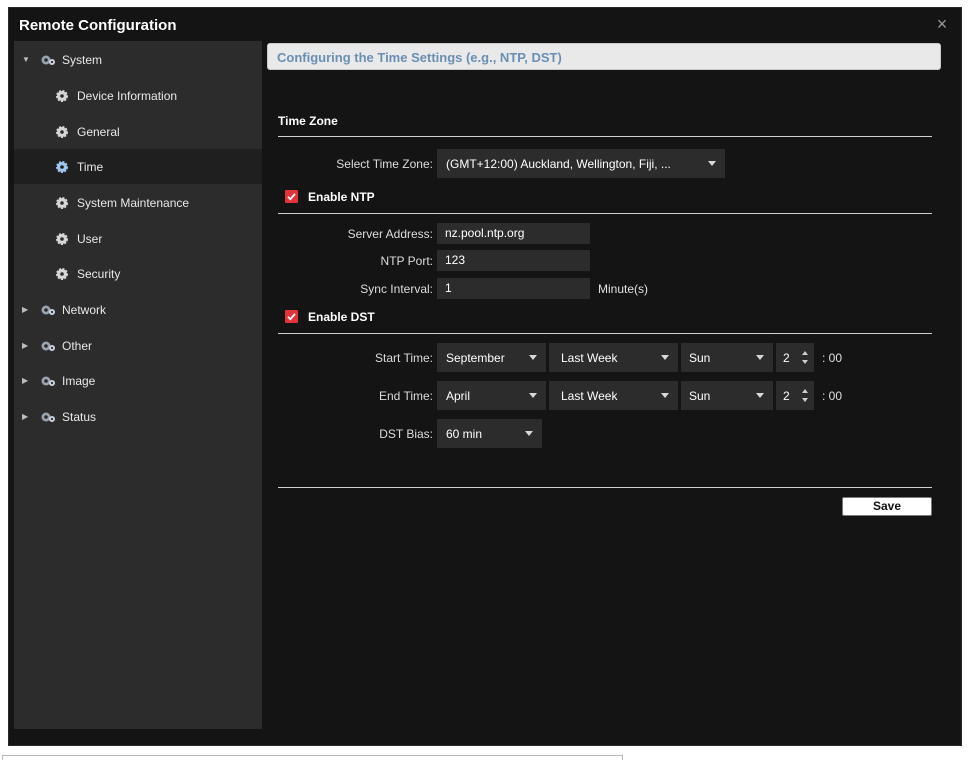 This screenshot has width=969, height=760. I want to click on sync-interval-label: Sync Interval:, so click(396, 289).